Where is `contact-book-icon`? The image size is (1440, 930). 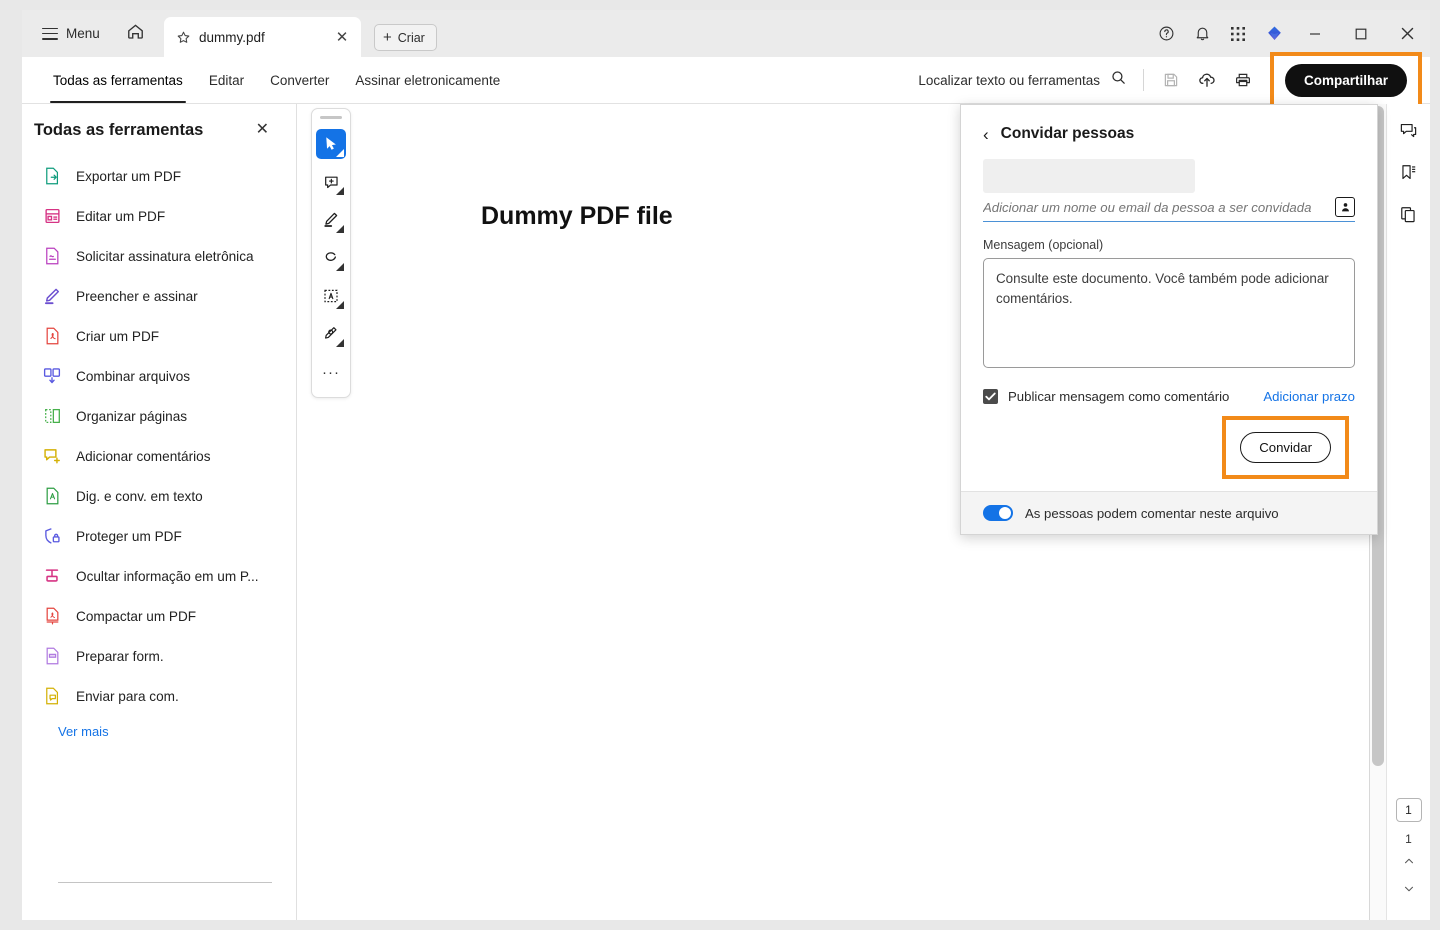 contact-book-icon is located at coordinates (1345, 207).